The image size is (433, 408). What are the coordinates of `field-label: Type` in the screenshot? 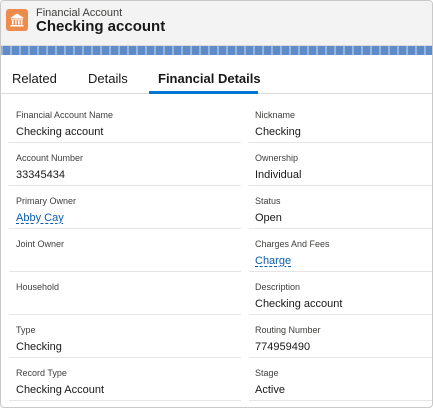 It's located at (26, 330).